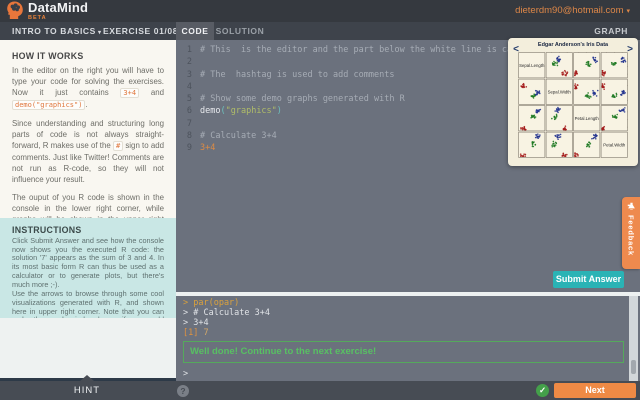 Image resolution: width=640 pixels, height=400 pixels. What do you see at coordinates (195, 31) in the screenshot?
I see `tab-code: CODE` at bounding box center [195, 31].